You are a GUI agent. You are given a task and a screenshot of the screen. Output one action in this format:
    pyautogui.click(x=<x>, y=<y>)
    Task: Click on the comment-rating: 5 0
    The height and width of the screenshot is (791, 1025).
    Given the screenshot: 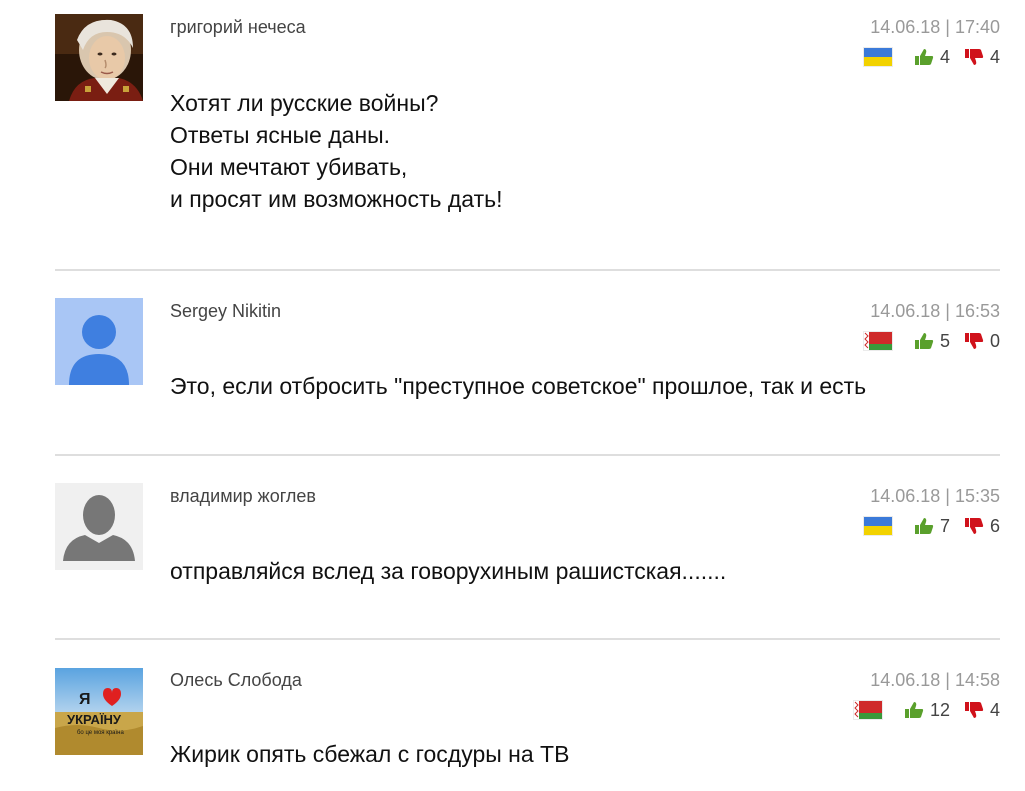 What is the action you would take?
    pyautogui.click(x=931, y=341)
    